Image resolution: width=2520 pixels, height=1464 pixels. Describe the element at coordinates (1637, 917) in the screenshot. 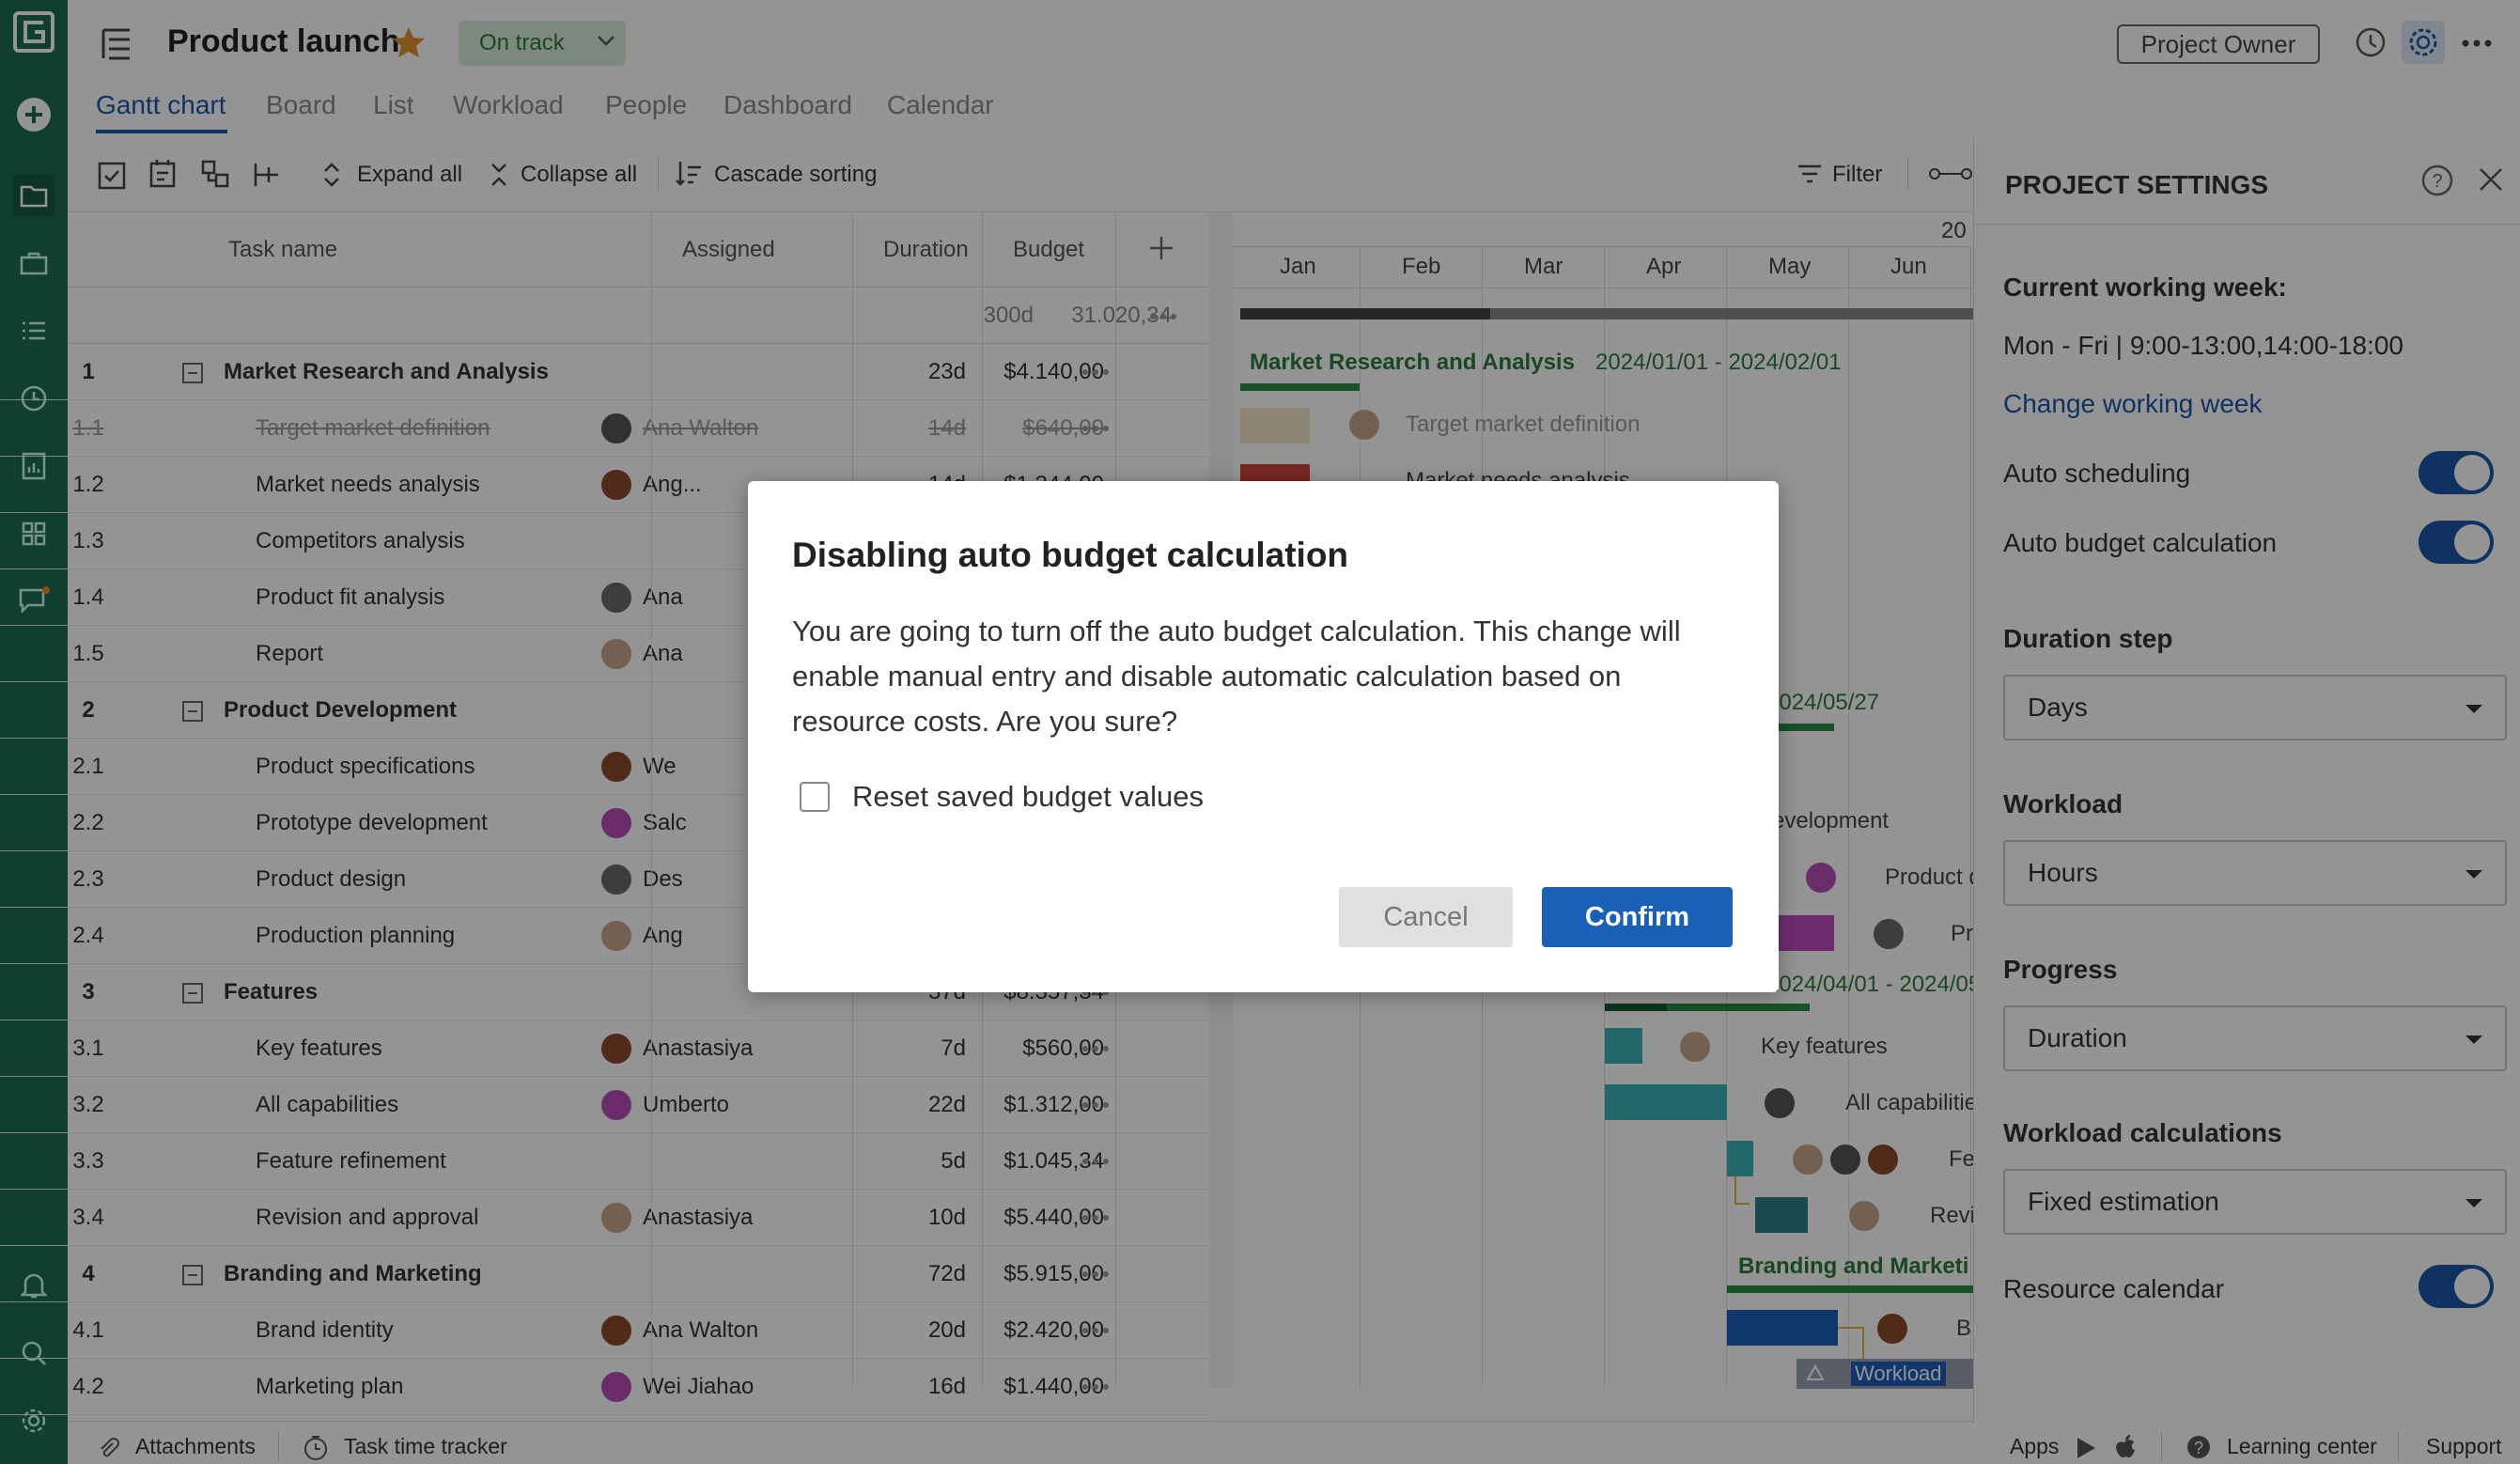

I see `confirm-button: Confirm` at that location.